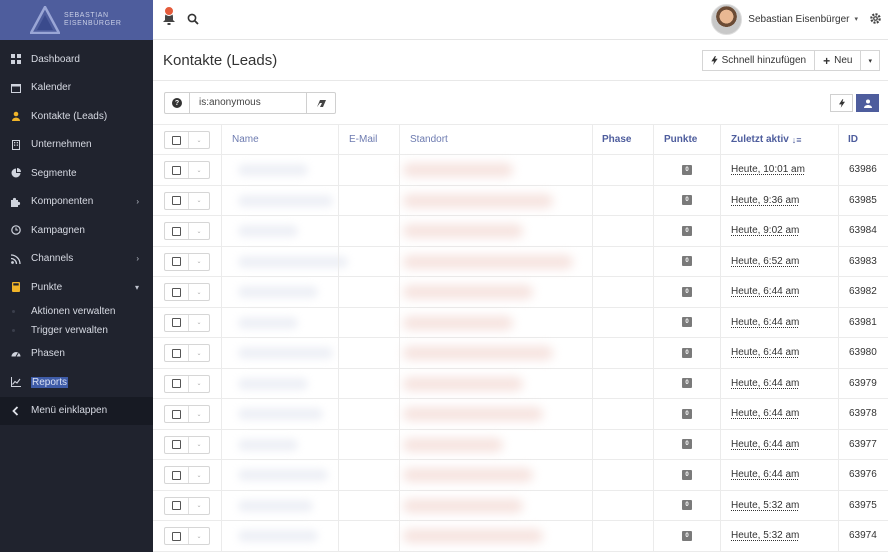 This screenshot has height=552, width=888. I want to click on rss-icon, so click(15, 259).